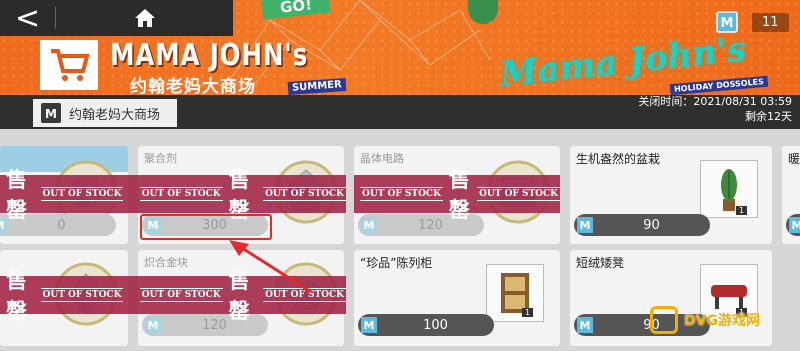  I want to click on price-bar: M, so click(793, 225).